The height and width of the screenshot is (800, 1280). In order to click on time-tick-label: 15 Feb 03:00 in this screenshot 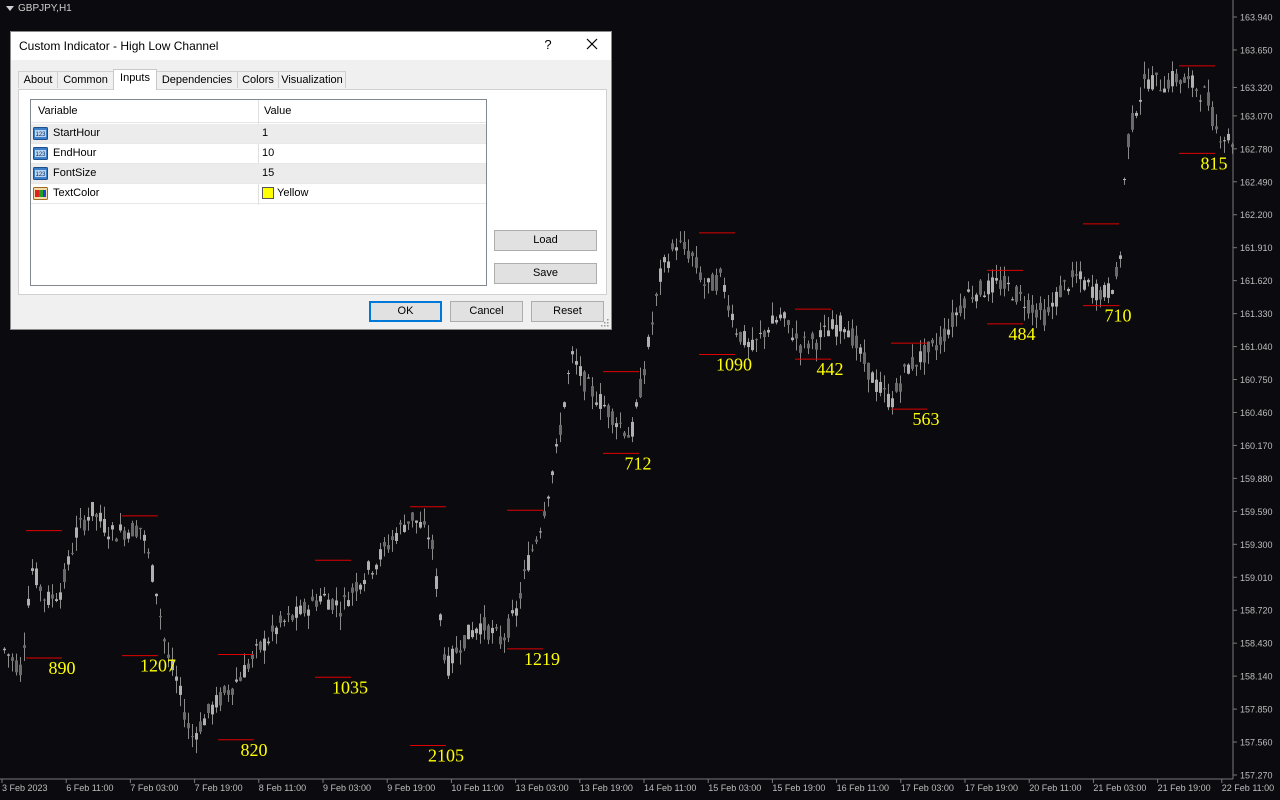, I will do `click(734, 788)`.